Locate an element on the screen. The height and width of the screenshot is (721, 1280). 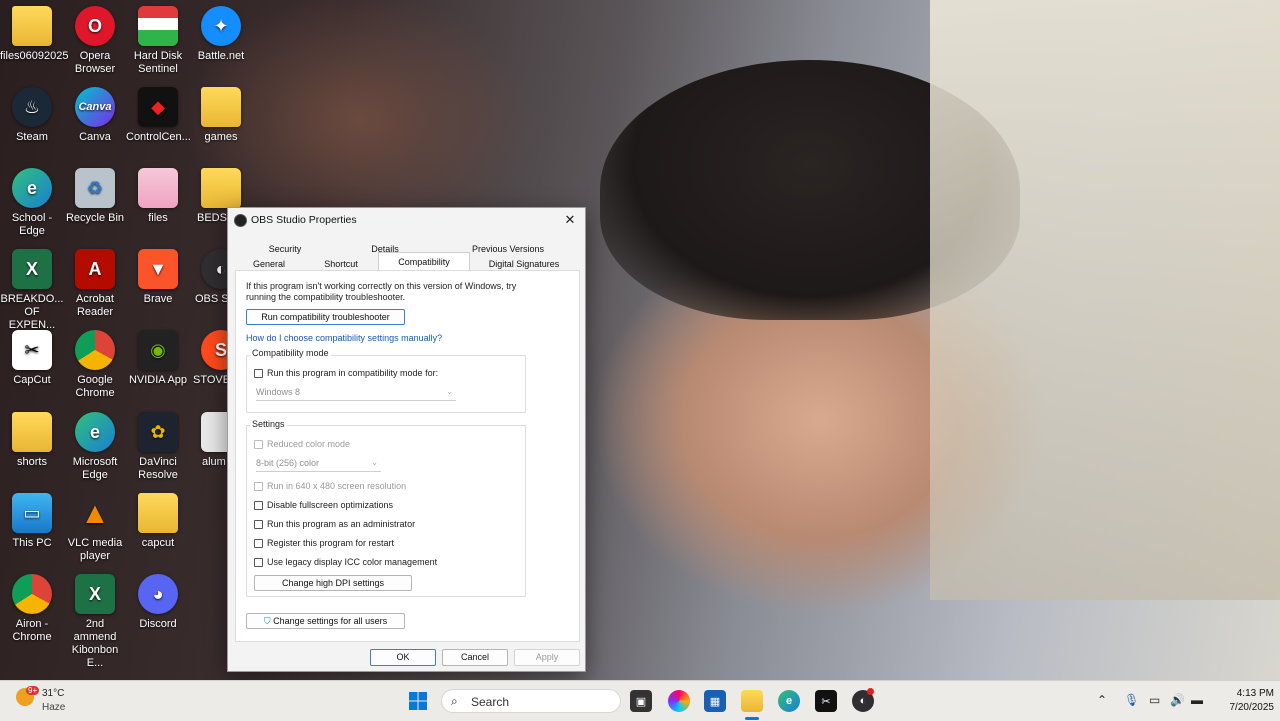
desktop-icon-brave: ▼ Brave is located at coordinates (158, 277).